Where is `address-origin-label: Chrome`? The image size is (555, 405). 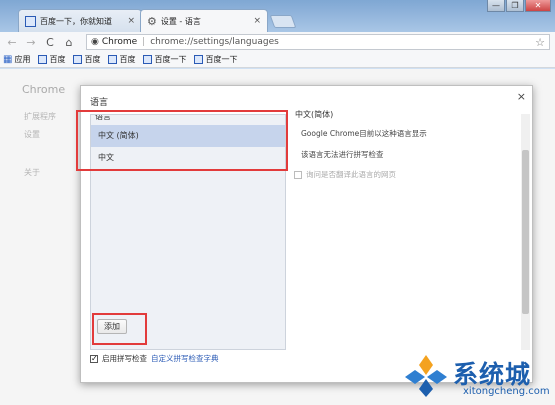 address-origin-label: Chrome is located at coordinates (119, 42).